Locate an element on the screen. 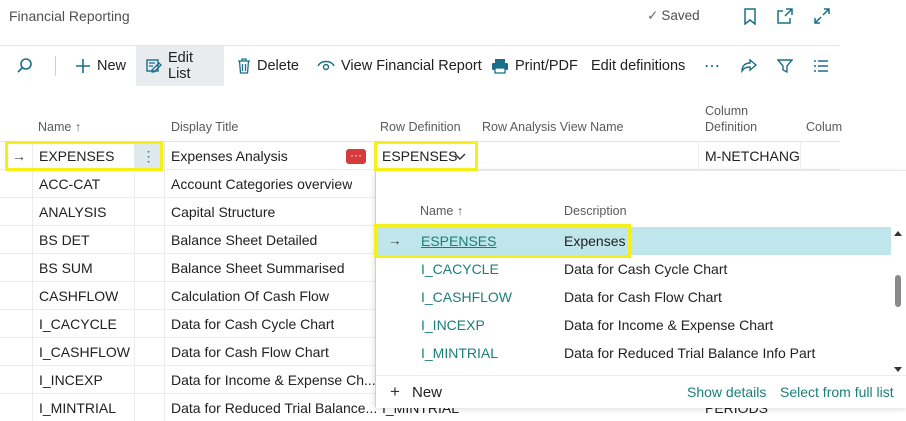  column-header-display-title: Display Title is located at coordinates (204, 127).